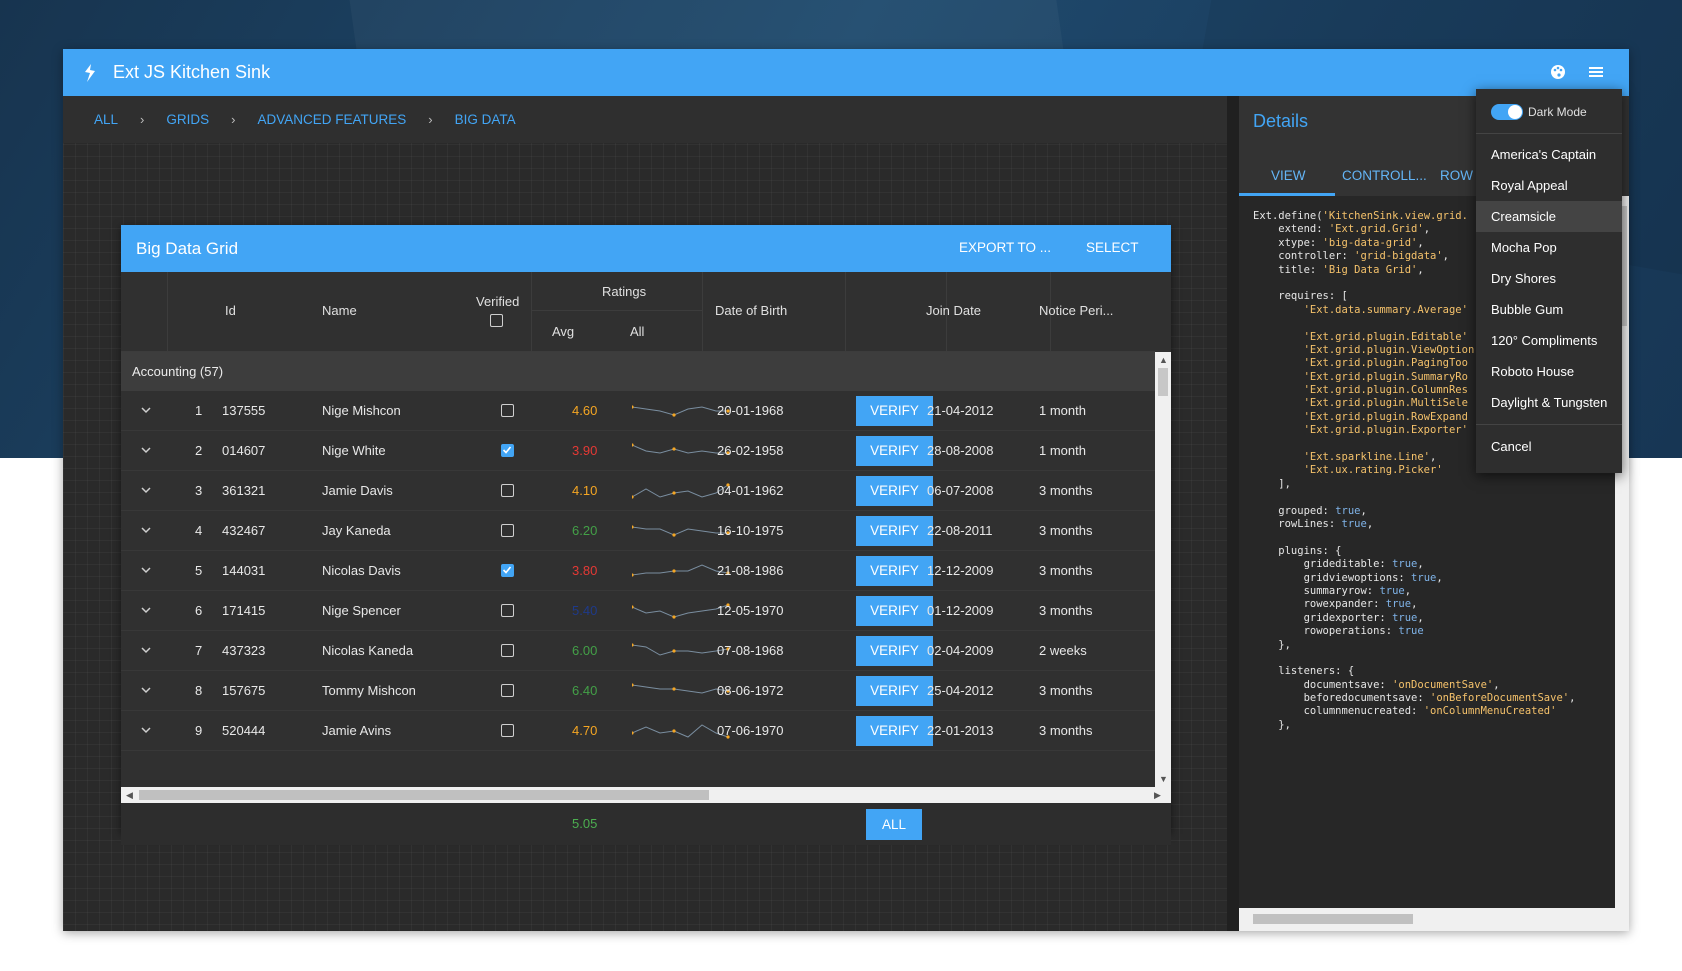  What do you see at coordinates (646, 795) in the screenshot?
I see `grid-horizontal-scrollbar: ◀ ▶` at bounding box center [646, 795].